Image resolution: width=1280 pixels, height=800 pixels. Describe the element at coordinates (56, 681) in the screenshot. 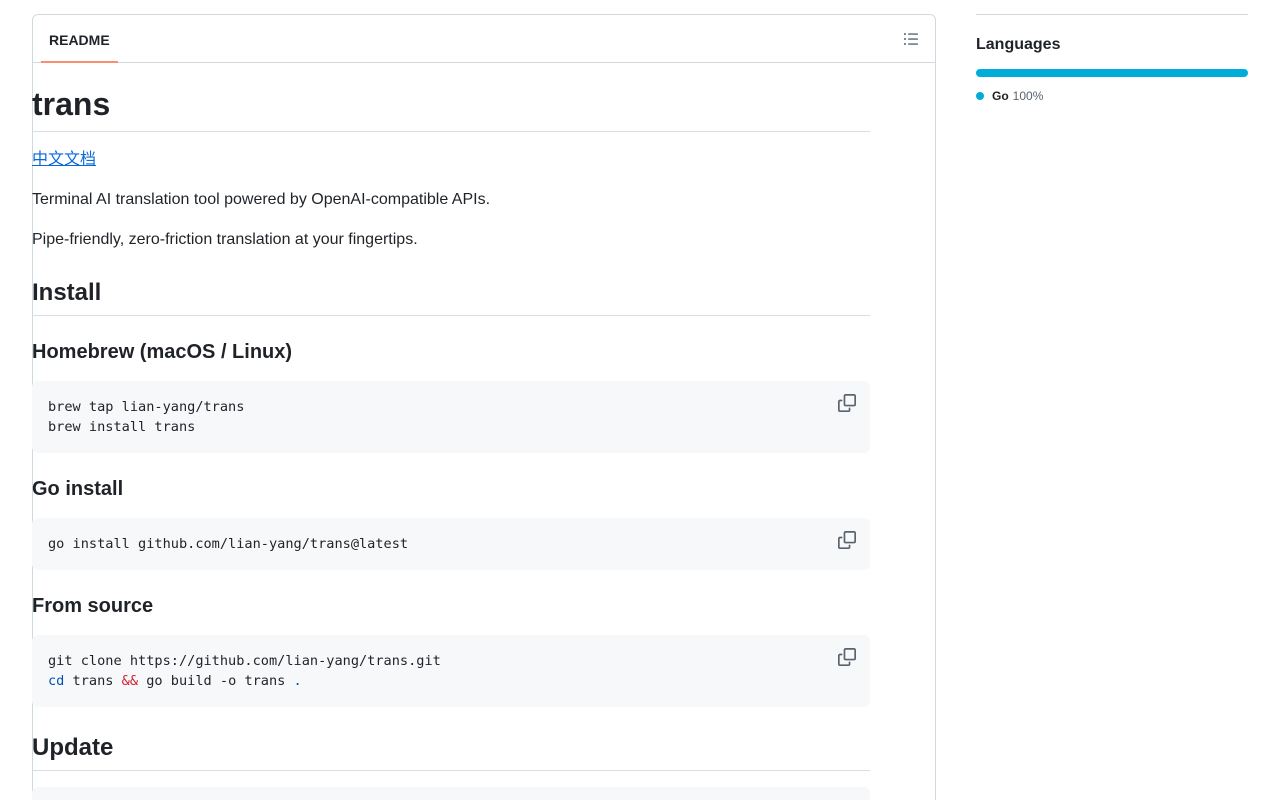

I see `code-keyword: cd` at that location.